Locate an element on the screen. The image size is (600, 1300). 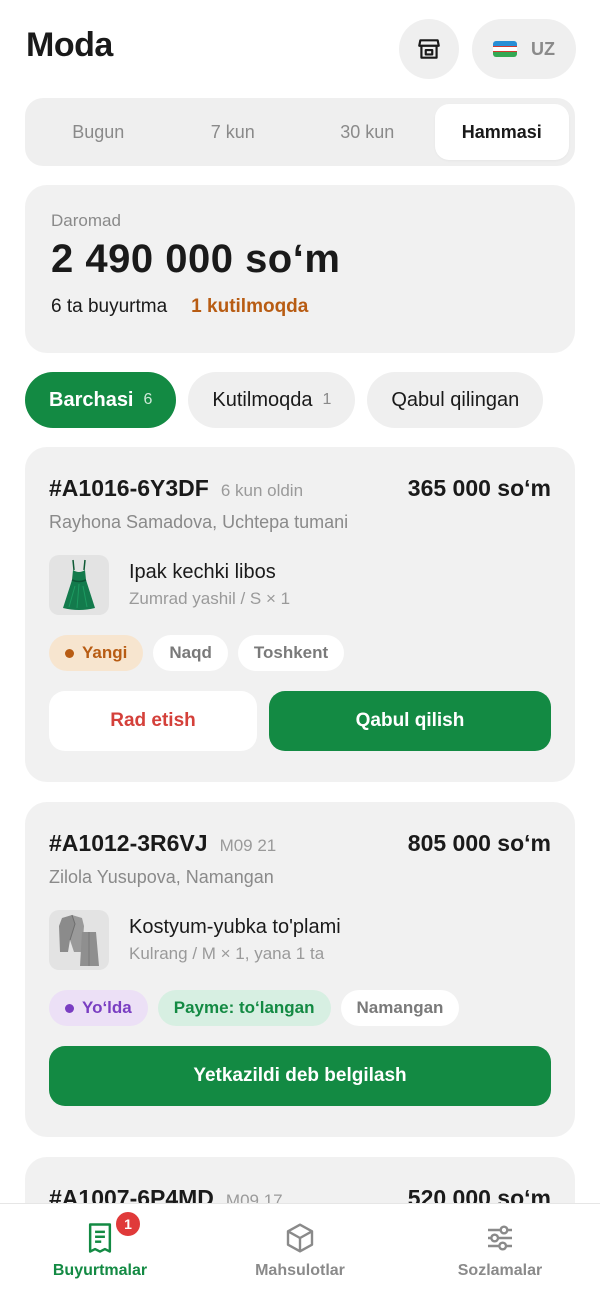
language-selector: UZ is located at coordinates (524, 49).